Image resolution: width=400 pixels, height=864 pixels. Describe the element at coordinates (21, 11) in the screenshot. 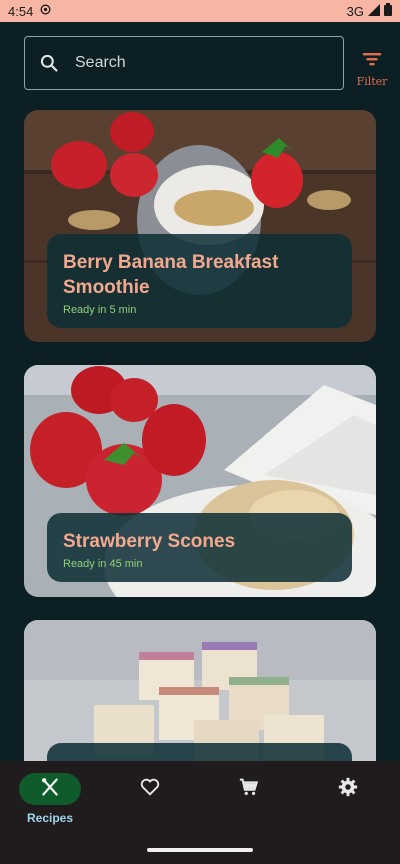

I see `status-time: 4:54` at that location.